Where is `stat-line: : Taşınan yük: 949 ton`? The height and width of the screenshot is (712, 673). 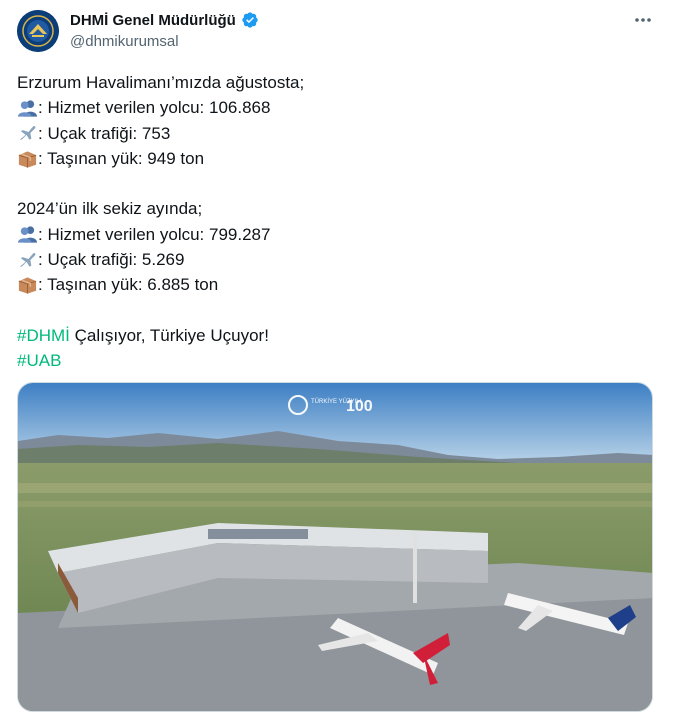
stat-line: : Taşınan yük: 949 ton is located at coordinates (337, 158).